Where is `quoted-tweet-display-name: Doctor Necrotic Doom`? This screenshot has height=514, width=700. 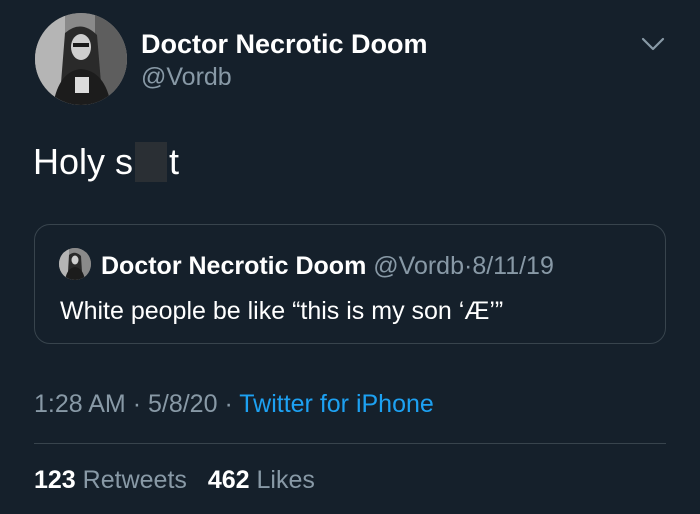 quoted-tweet-display-name: Doctor Necrotic Doom is located at coordinates (234, 266).